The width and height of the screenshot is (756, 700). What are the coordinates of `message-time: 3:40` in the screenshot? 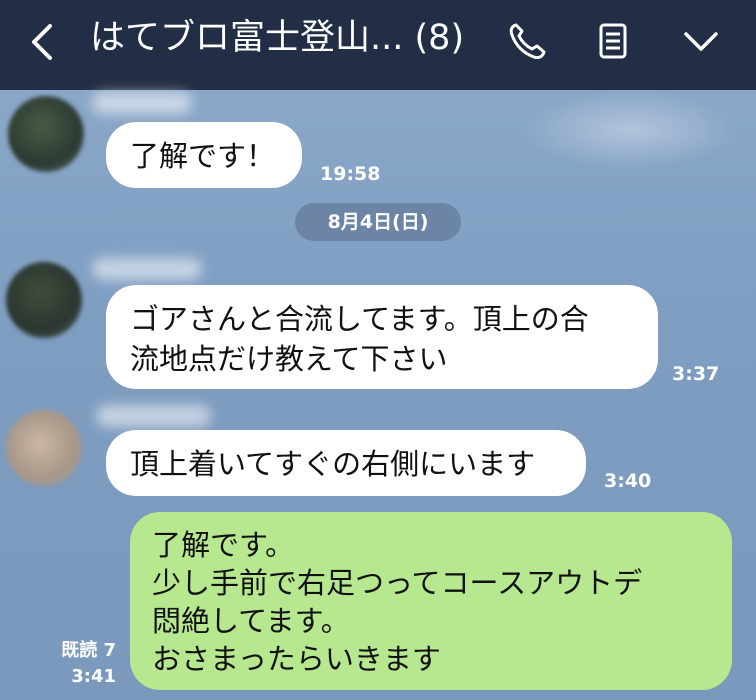 It's located at (628, 481).